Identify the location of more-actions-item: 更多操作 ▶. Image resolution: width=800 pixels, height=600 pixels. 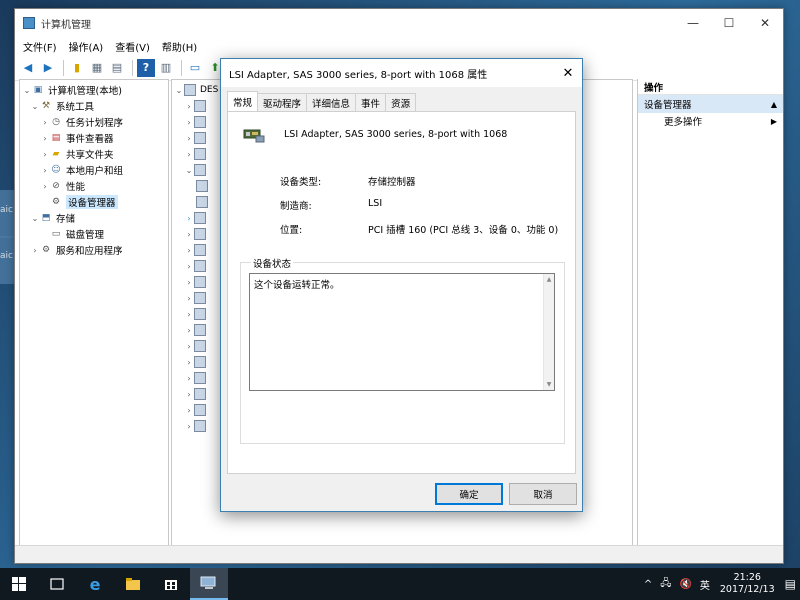
(710, 121).